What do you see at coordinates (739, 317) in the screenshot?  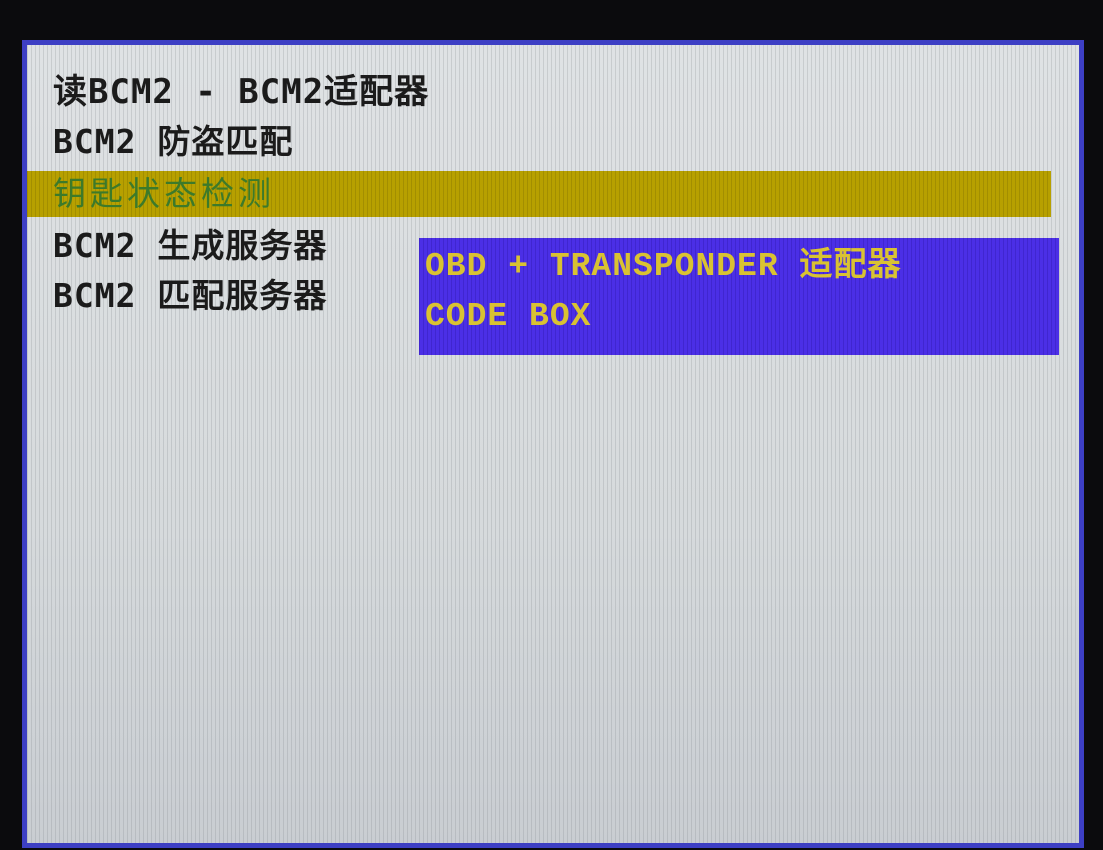 I see `popup-item-code-box: CODE BOX` at bounding box center [739, 317].